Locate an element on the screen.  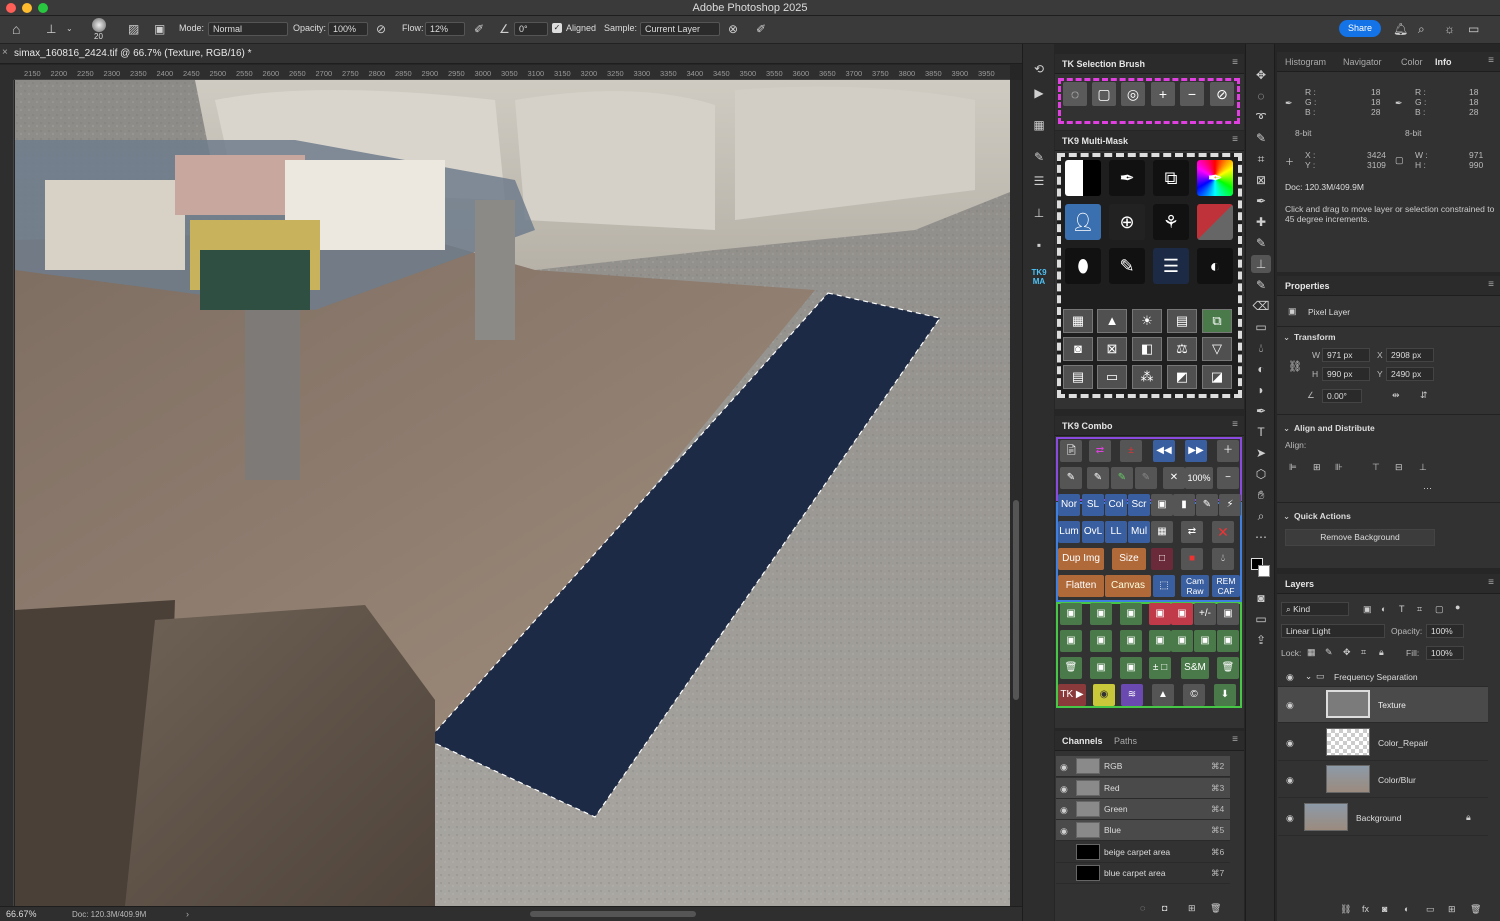
lock-position-icon: ✥ is located at coordinates (1347, 652).